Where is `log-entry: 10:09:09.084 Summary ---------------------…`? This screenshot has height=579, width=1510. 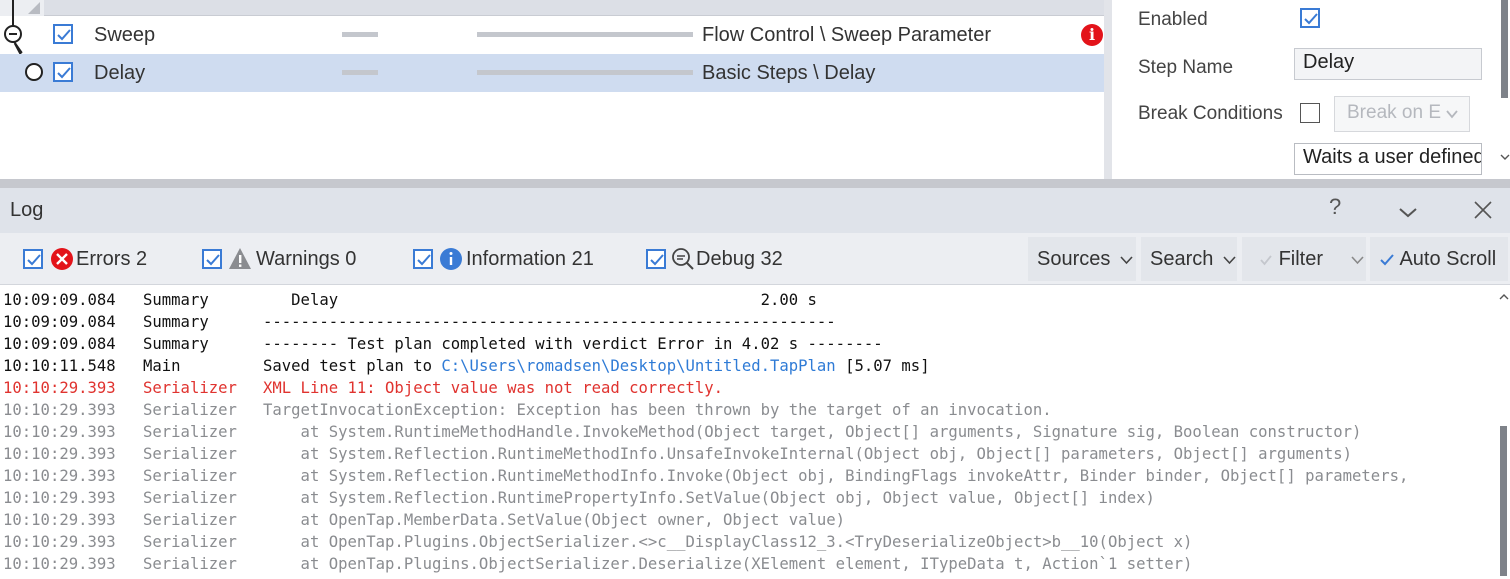 log-entry: 10:09:09.084 Summary ---------------------… is located at coordinates (748, 322).